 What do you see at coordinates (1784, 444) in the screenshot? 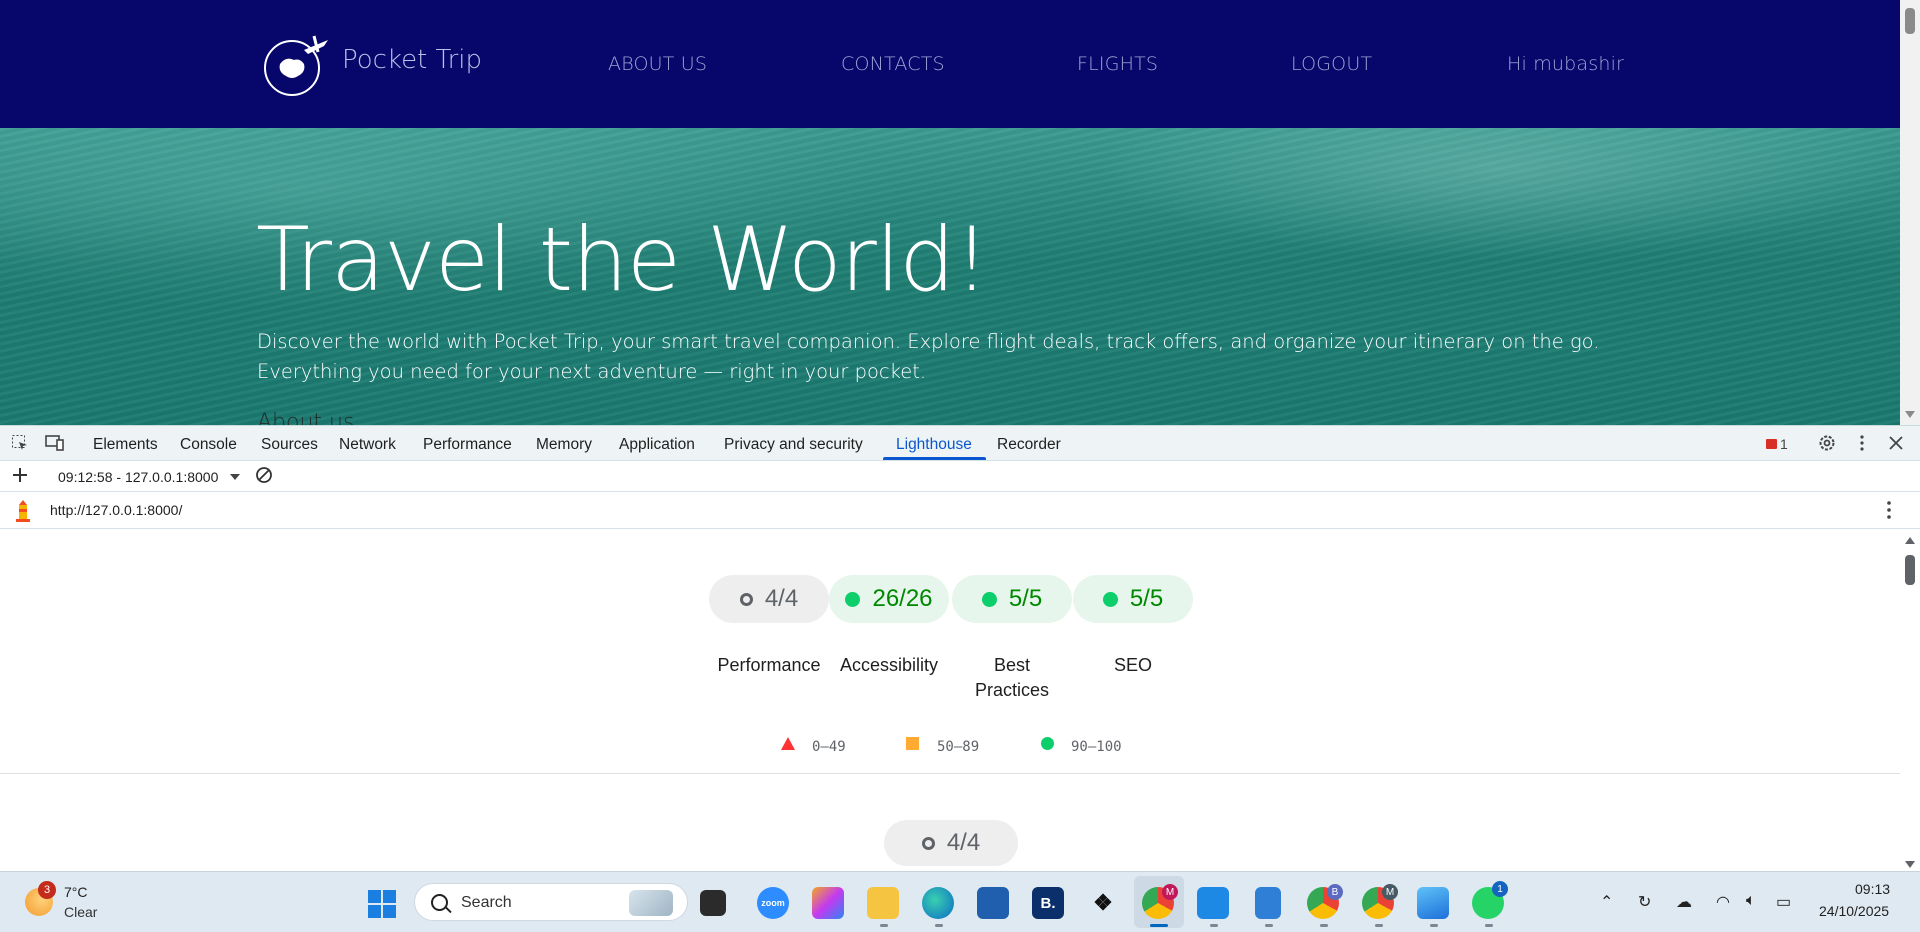
I see `issues-count: 1` at bounding box center [1784, 444].